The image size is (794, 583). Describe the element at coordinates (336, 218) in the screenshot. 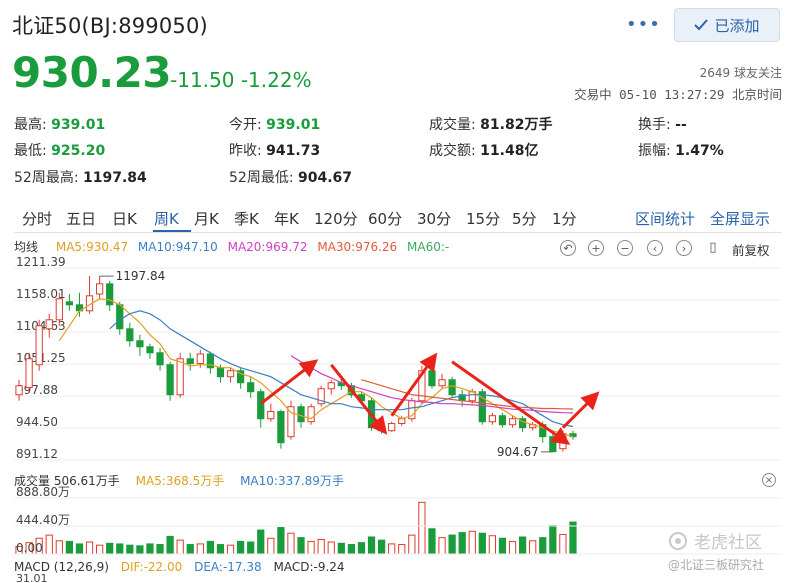

I see `tab-120min: 120分` at that location.